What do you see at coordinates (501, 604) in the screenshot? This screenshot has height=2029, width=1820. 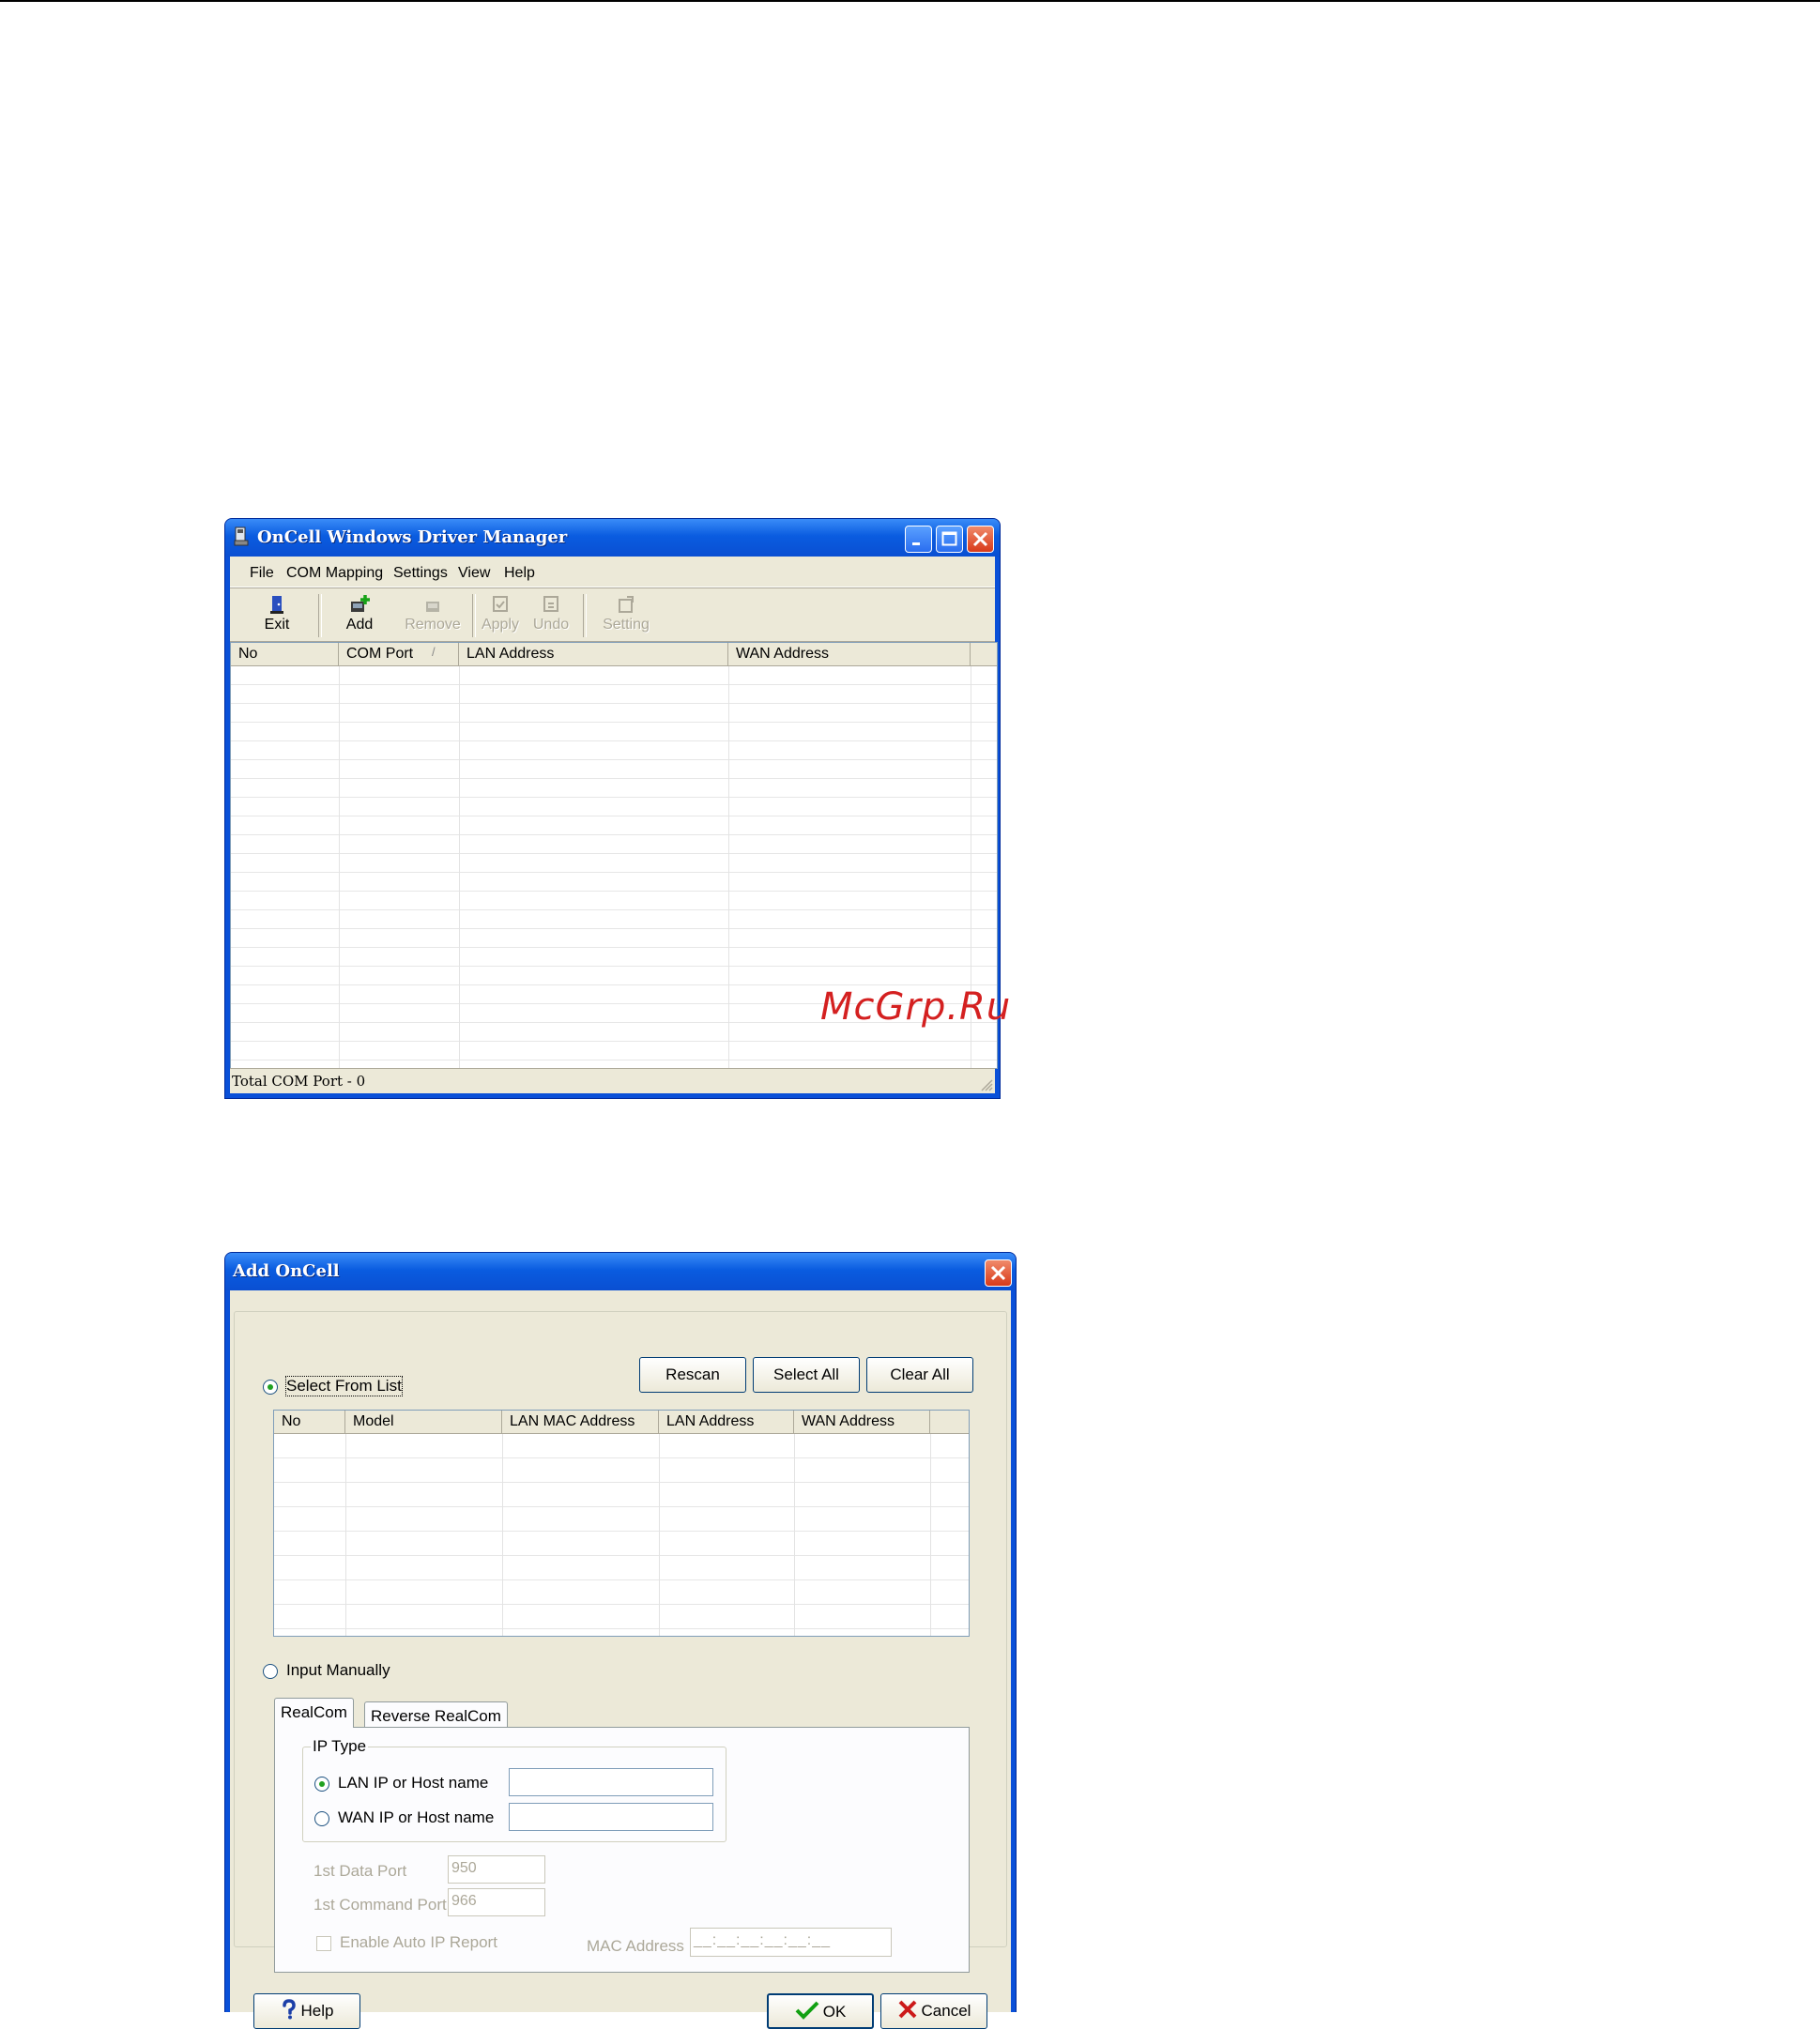 I see `apply-icon` at bounding box center [501, 604].